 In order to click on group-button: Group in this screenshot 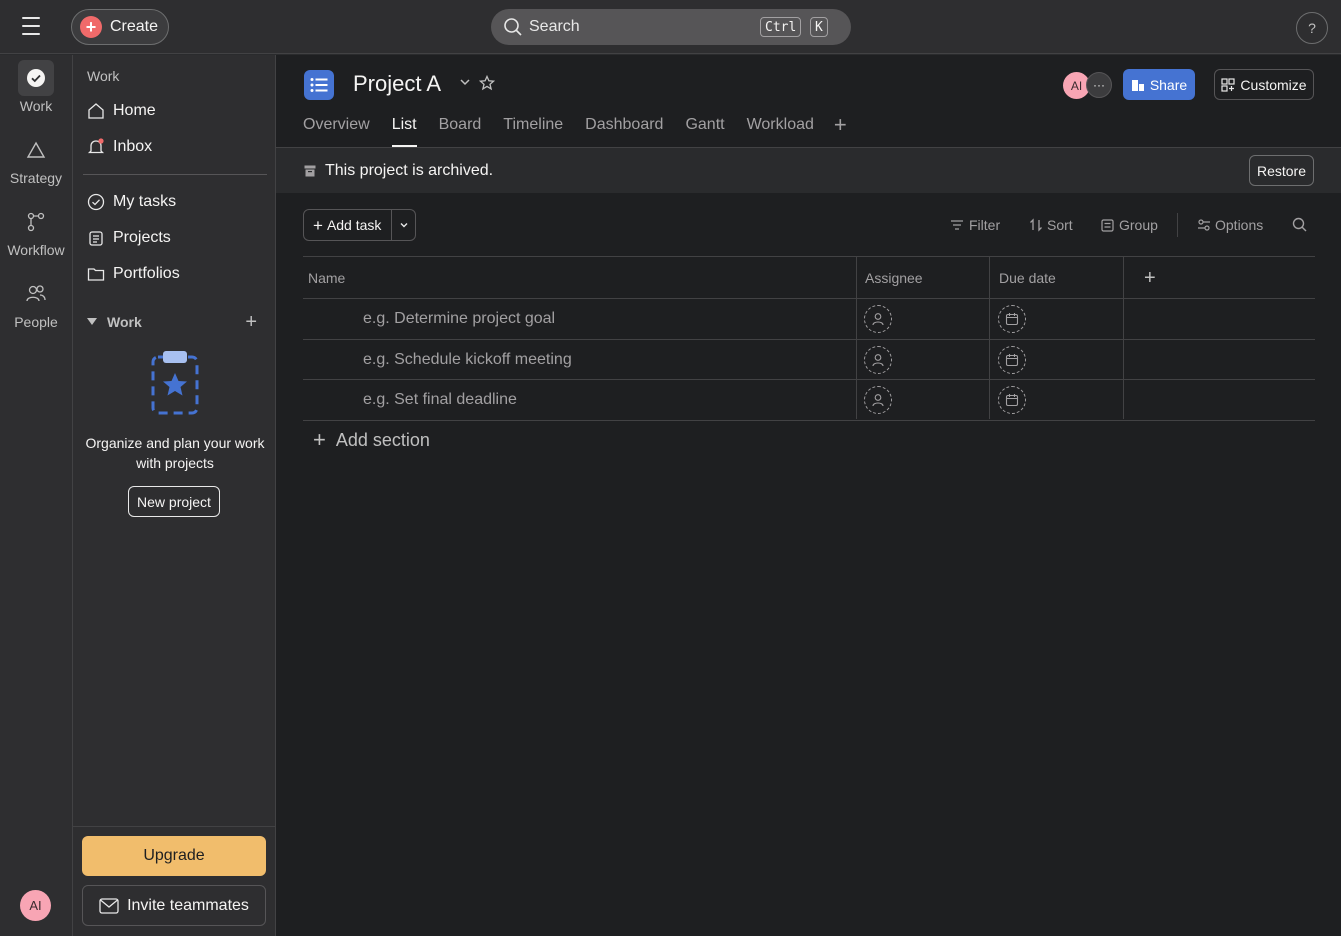, I will do `click(1129, 225)`.